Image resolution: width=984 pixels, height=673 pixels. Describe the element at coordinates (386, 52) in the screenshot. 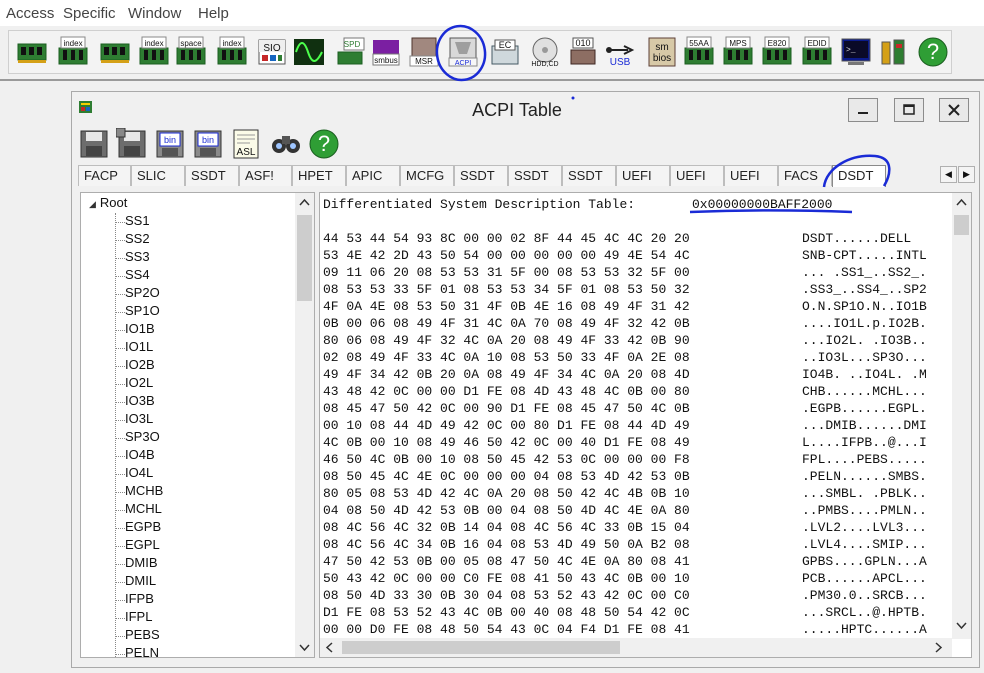

I see `smbus-button: smbus` at that location.